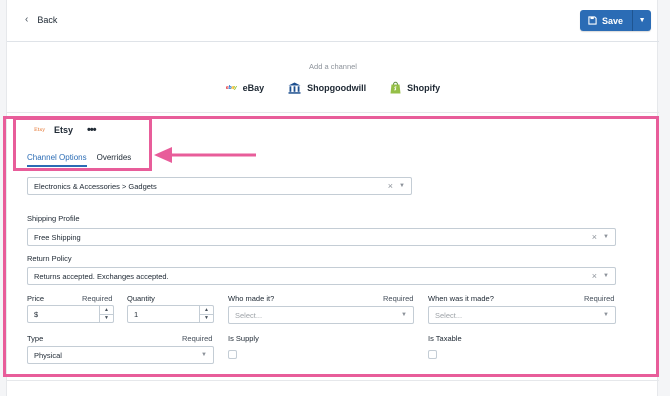 This screenshot has height=396, width=670. What do you see at coordinates (253, 87) in the screenshot?
I see `channel-ebay-label: eBay` at bounding box center [253, 87].